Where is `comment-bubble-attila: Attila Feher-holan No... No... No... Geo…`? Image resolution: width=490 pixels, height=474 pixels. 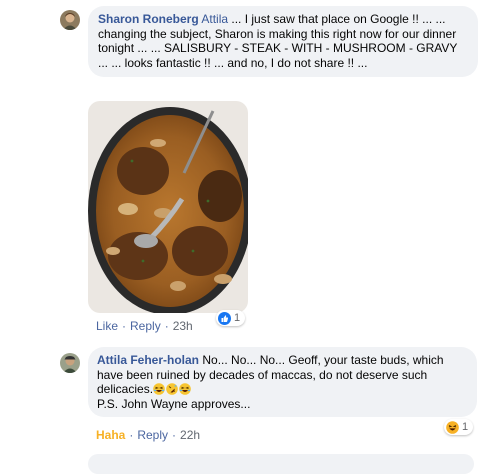 comment-bubble-attila: Attila Feher-holan No... No... No... Geo… is located at coordinates (282, 382).